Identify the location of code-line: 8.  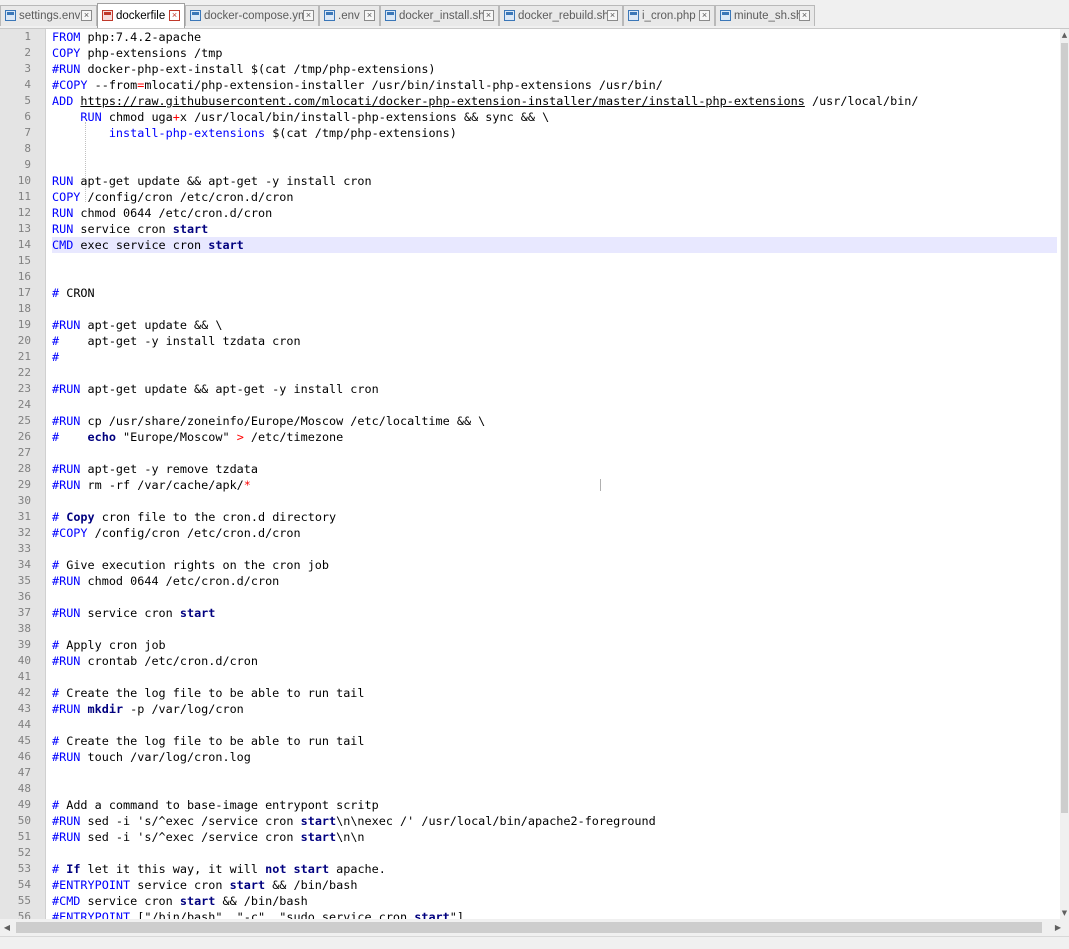
(540, 149).